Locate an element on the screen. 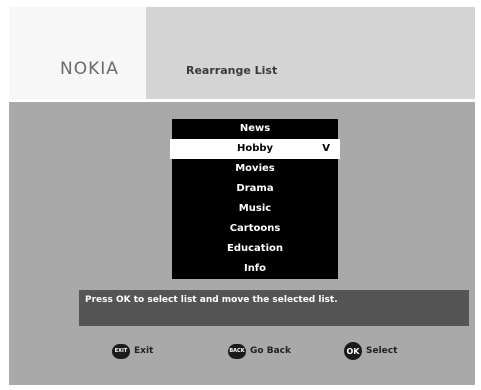 The width and height of the screenshot is (481, 390). selected-mark-icon: V is located at coordinates (326, 148).